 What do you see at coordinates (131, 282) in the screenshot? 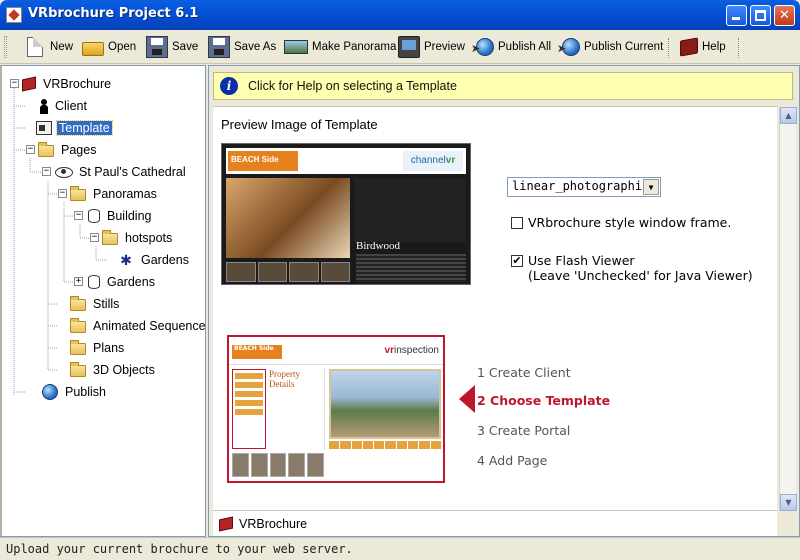
I see `tree-label-gardens: Gardens` at bounding box center [131, 282].